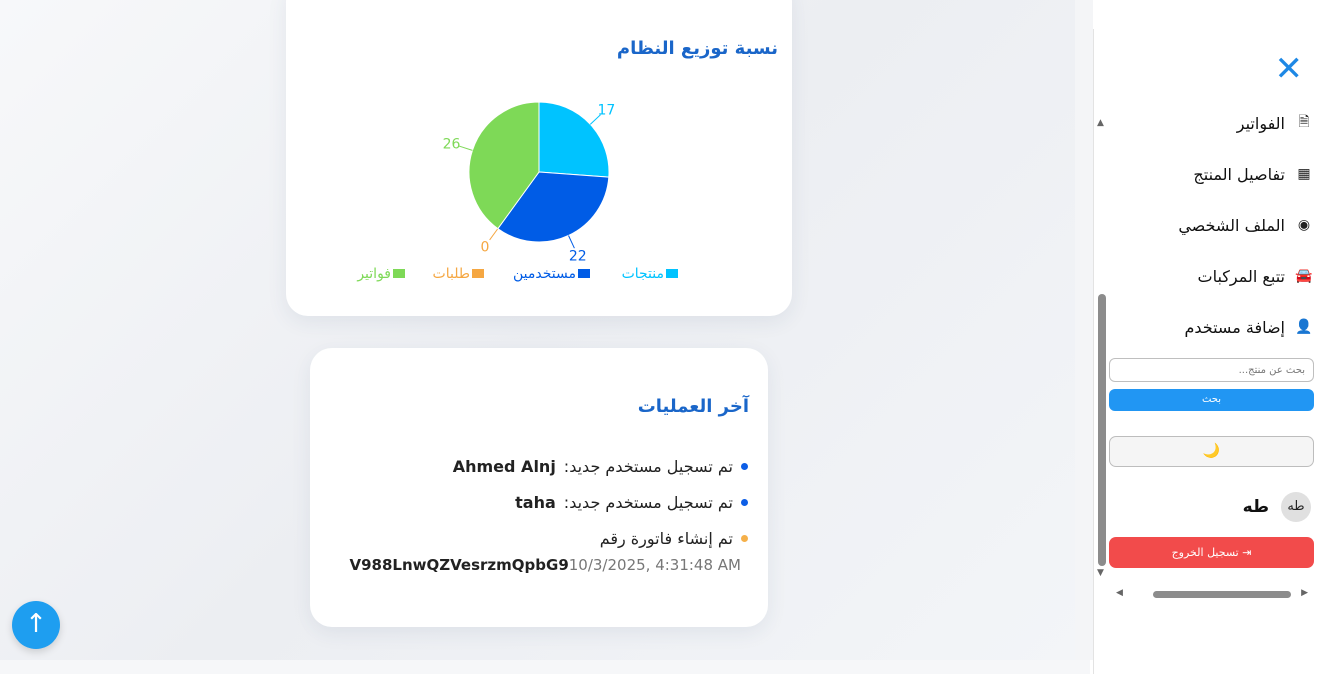 This screenshot has height=674, width=1325. I want to click on list-item: تم تسجيل مستخدم جديد: taha, so click(538, 502).